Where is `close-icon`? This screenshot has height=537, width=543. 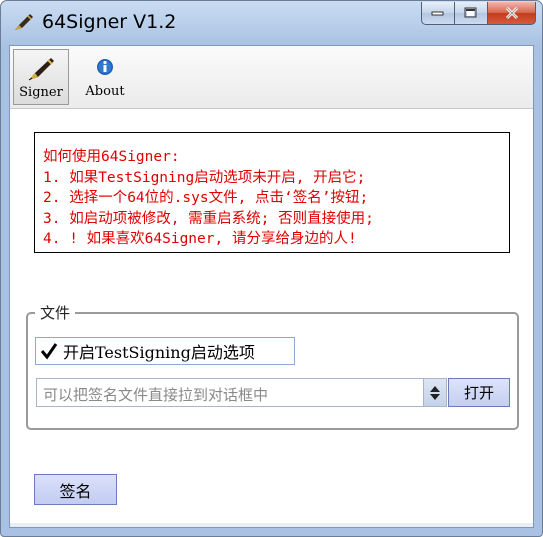 close-icon is located at coordinates (511, 13).